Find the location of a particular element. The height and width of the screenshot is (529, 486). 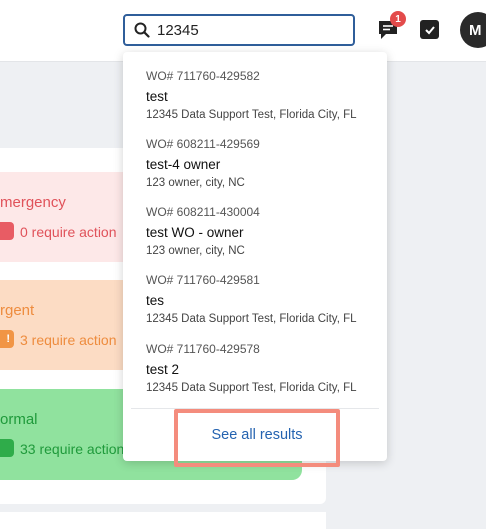

result-wo-number: WO# 711760-429578 is located at coordinates (203, 349).